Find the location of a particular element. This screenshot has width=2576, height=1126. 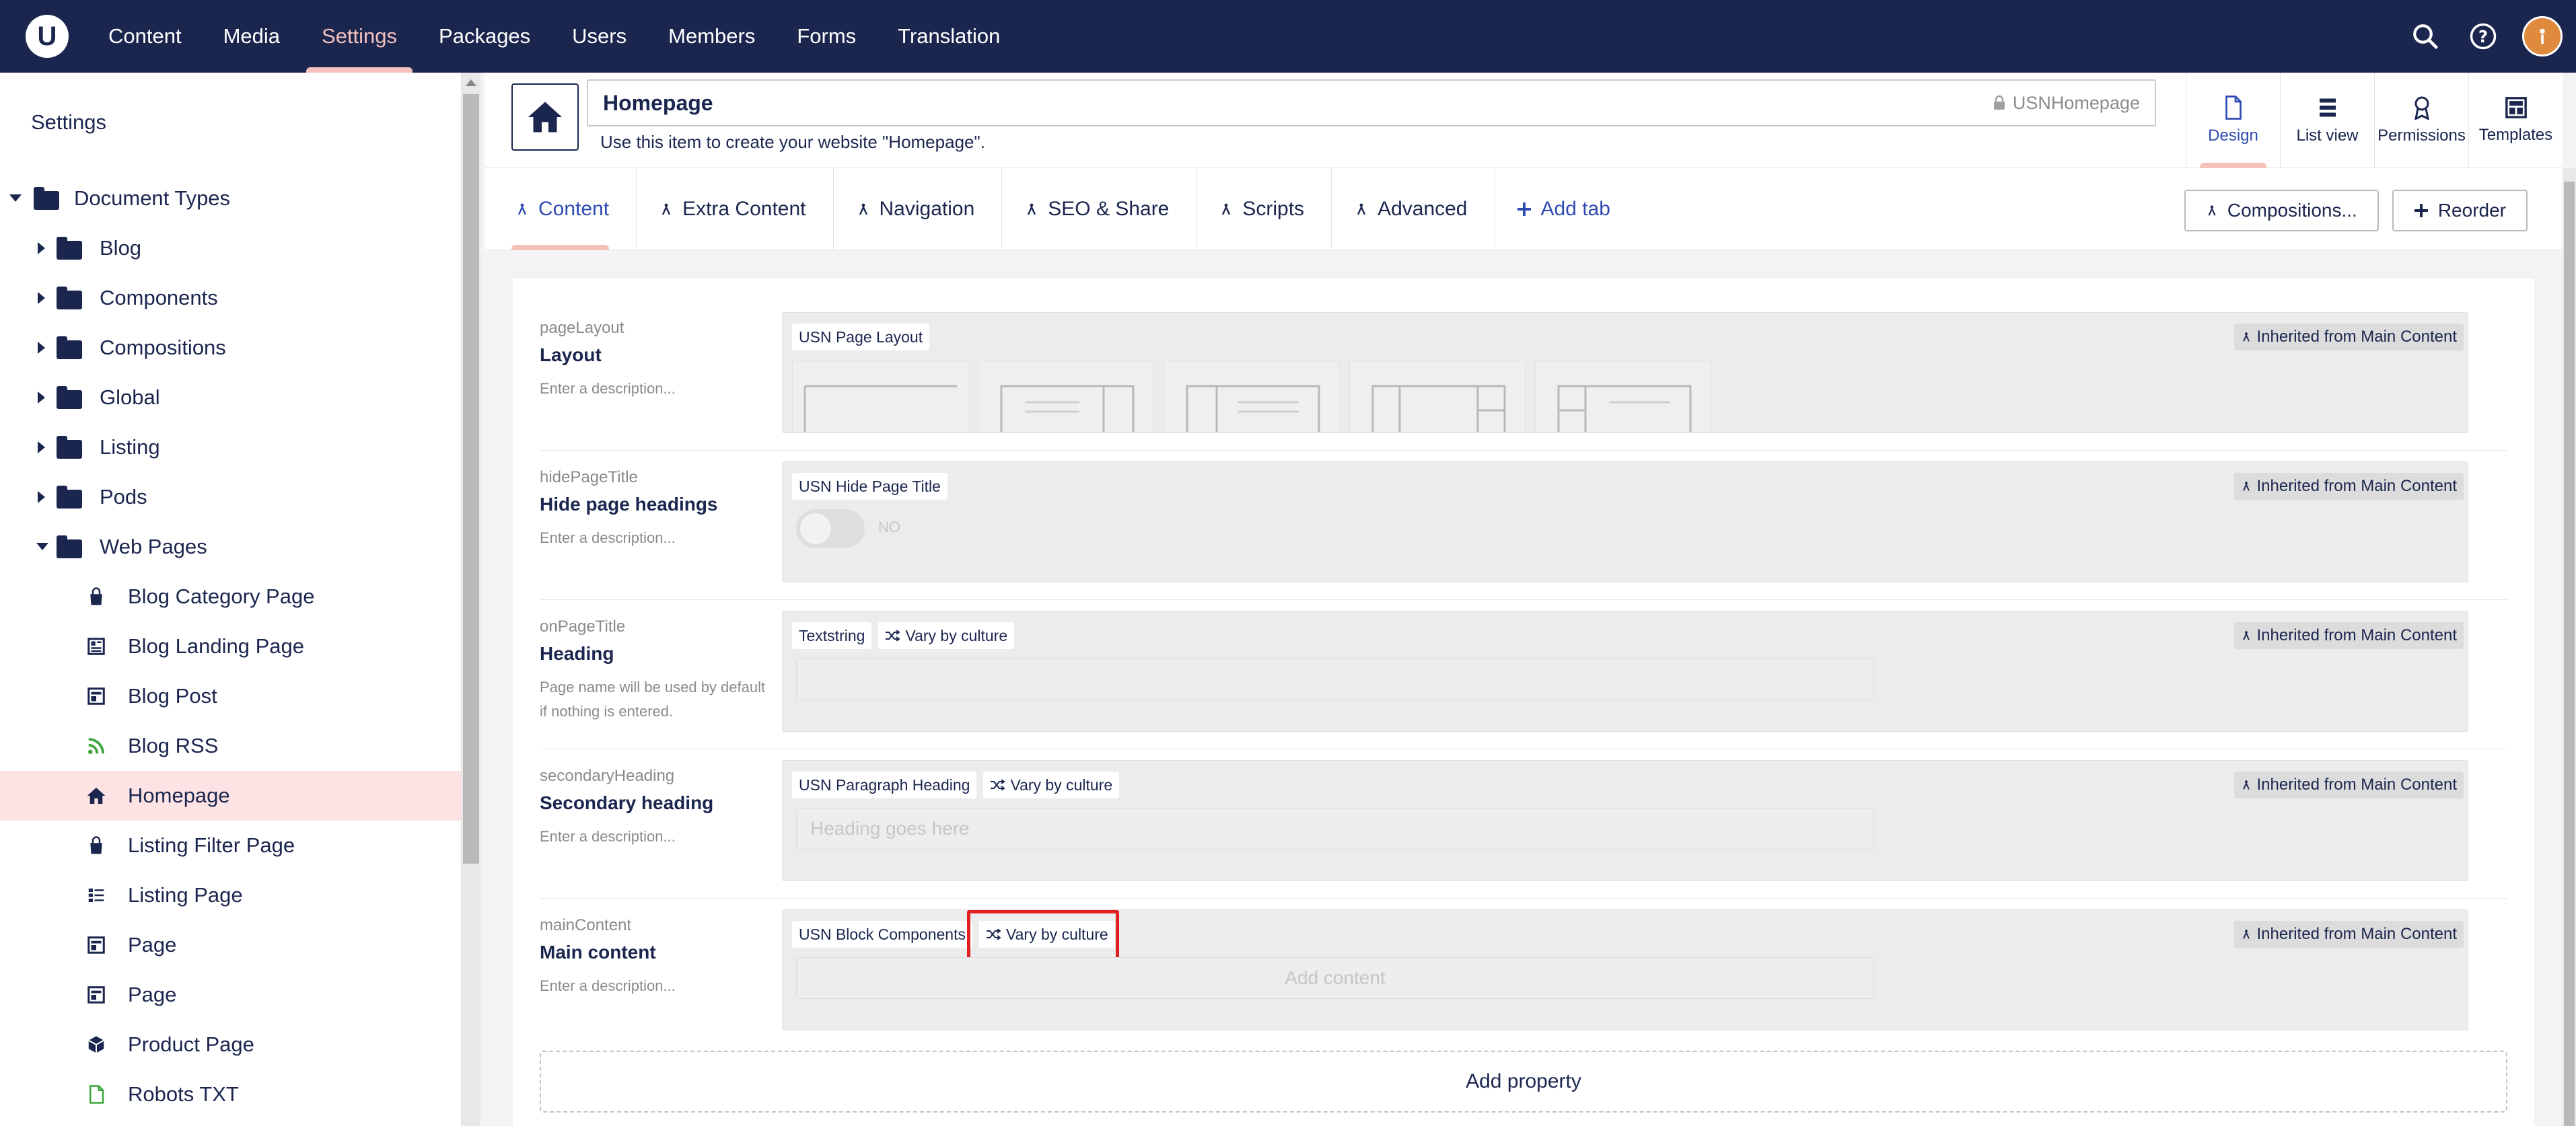

tree-item-pods: Pods is located at coordinates (231, 497).